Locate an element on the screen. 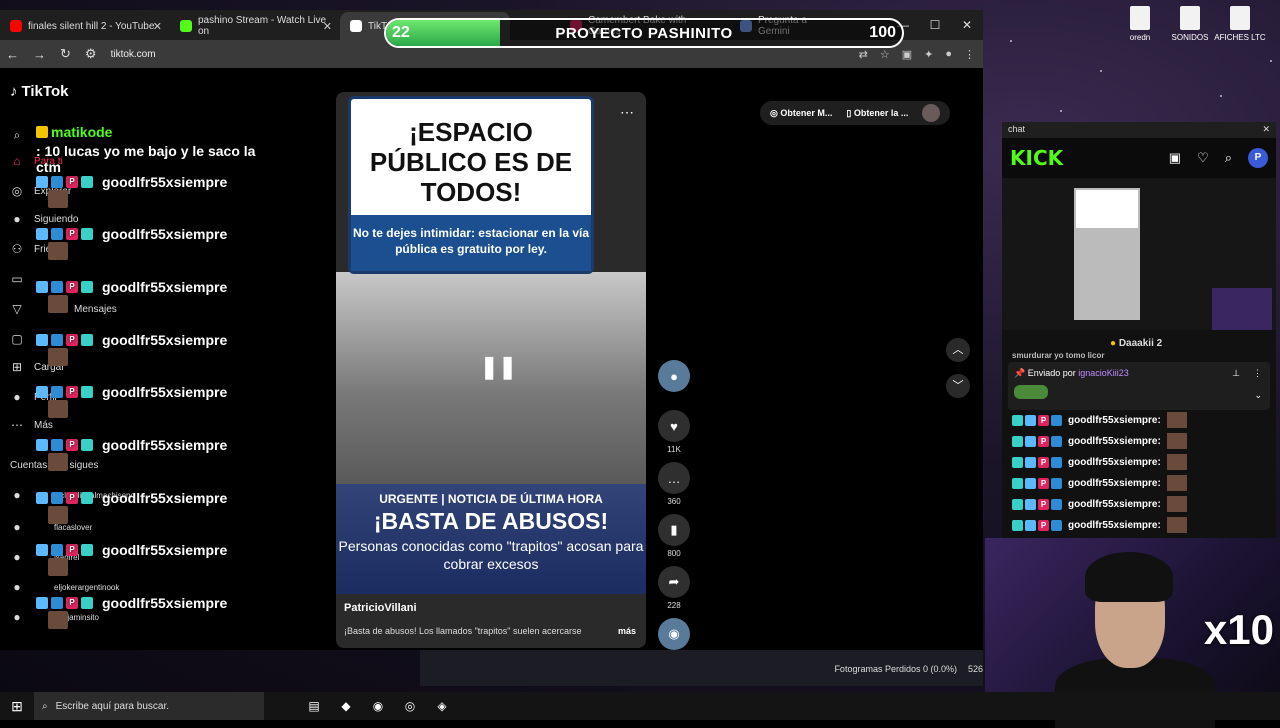  site-info-icon: ⚙ is located at coordinates (91, 54).